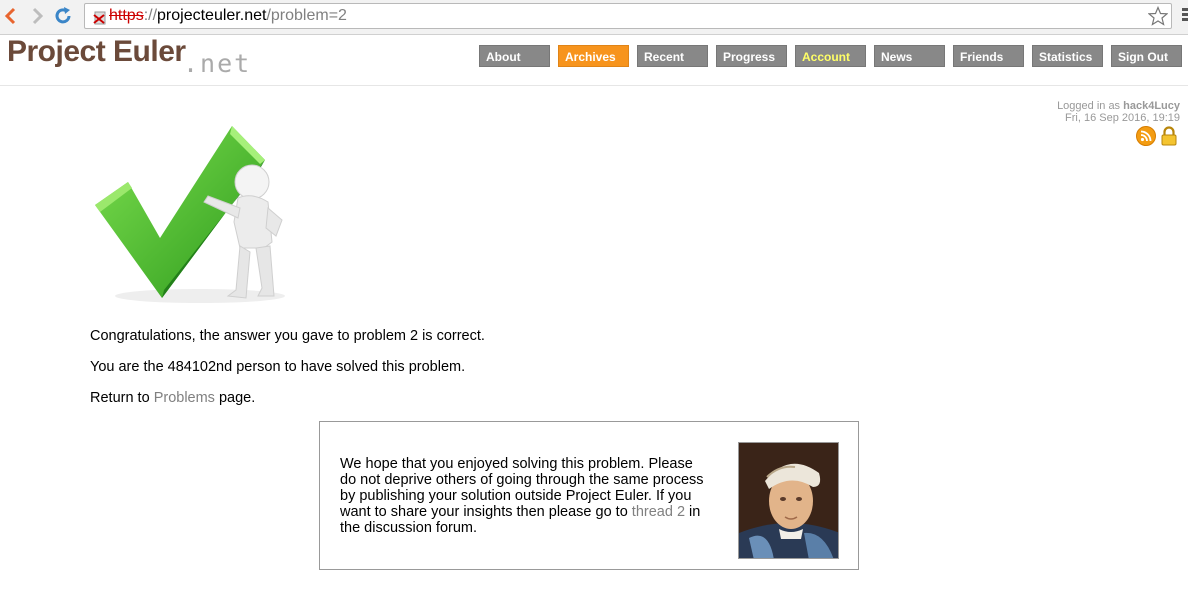 The height and width of the screenshot is (597, 1188). What do you see at coordinates (988, 56) in the screenshot?
I see `nav-friends: Friends` at bounding box center [988, 56].